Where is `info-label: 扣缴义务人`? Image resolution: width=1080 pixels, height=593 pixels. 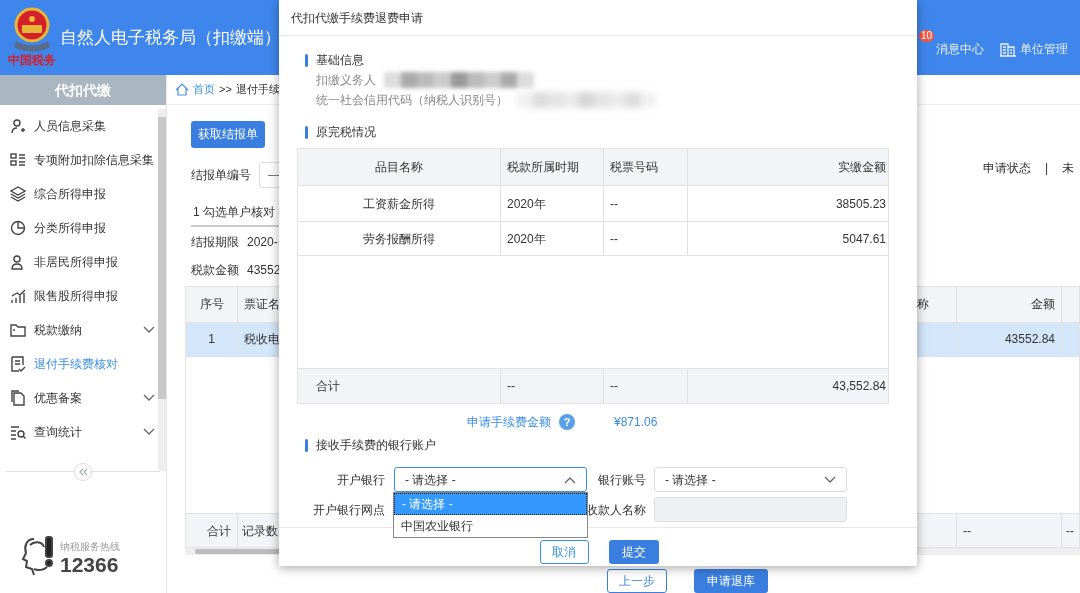
info-label: 扣缴义务人 is located at coordinates (346, 80).